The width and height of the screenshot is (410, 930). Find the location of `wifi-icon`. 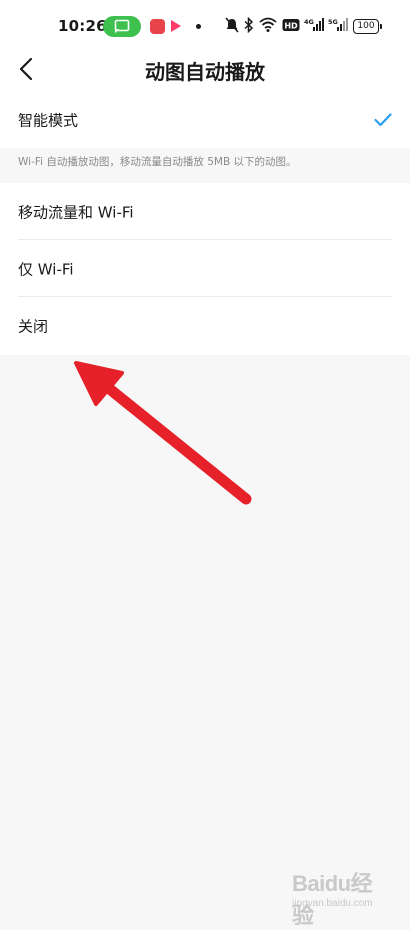

wifi-icon is located at coordinates (268, 24).